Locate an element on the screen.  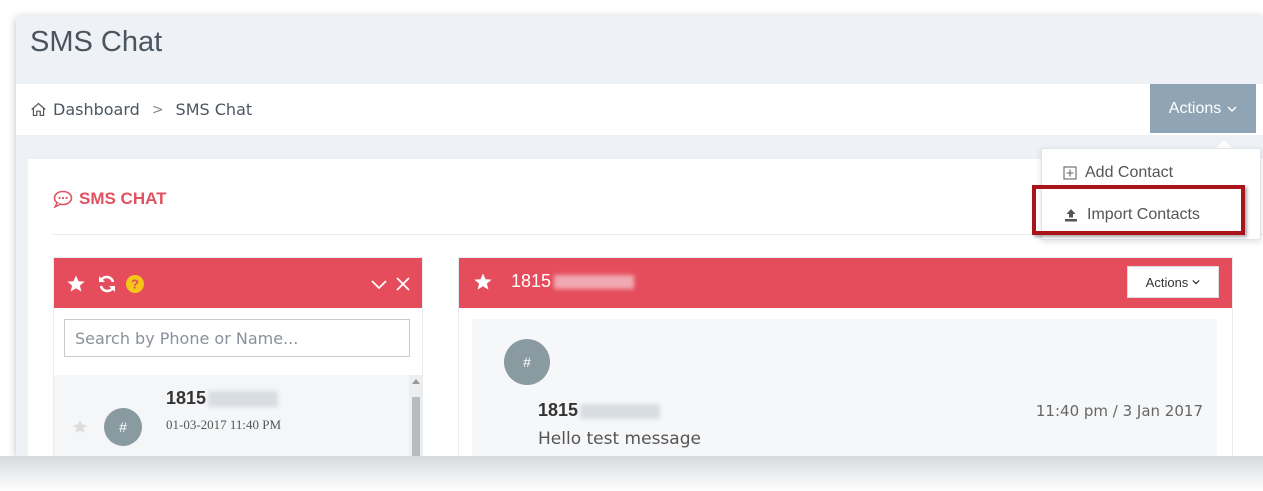
actions-button-label: Actions is located at coordinates (1195, 108).